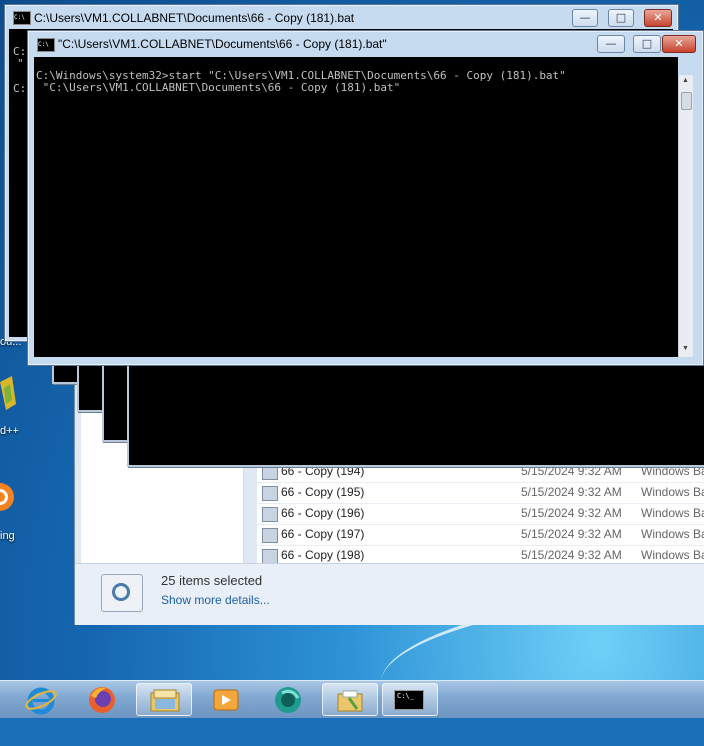 The height and width of the screenshot is (746, 704). What do you see at coordinates (9, 394) in the screenshot?
I see `notepad-plus-plus-icon` at bounding box center [9, 394].